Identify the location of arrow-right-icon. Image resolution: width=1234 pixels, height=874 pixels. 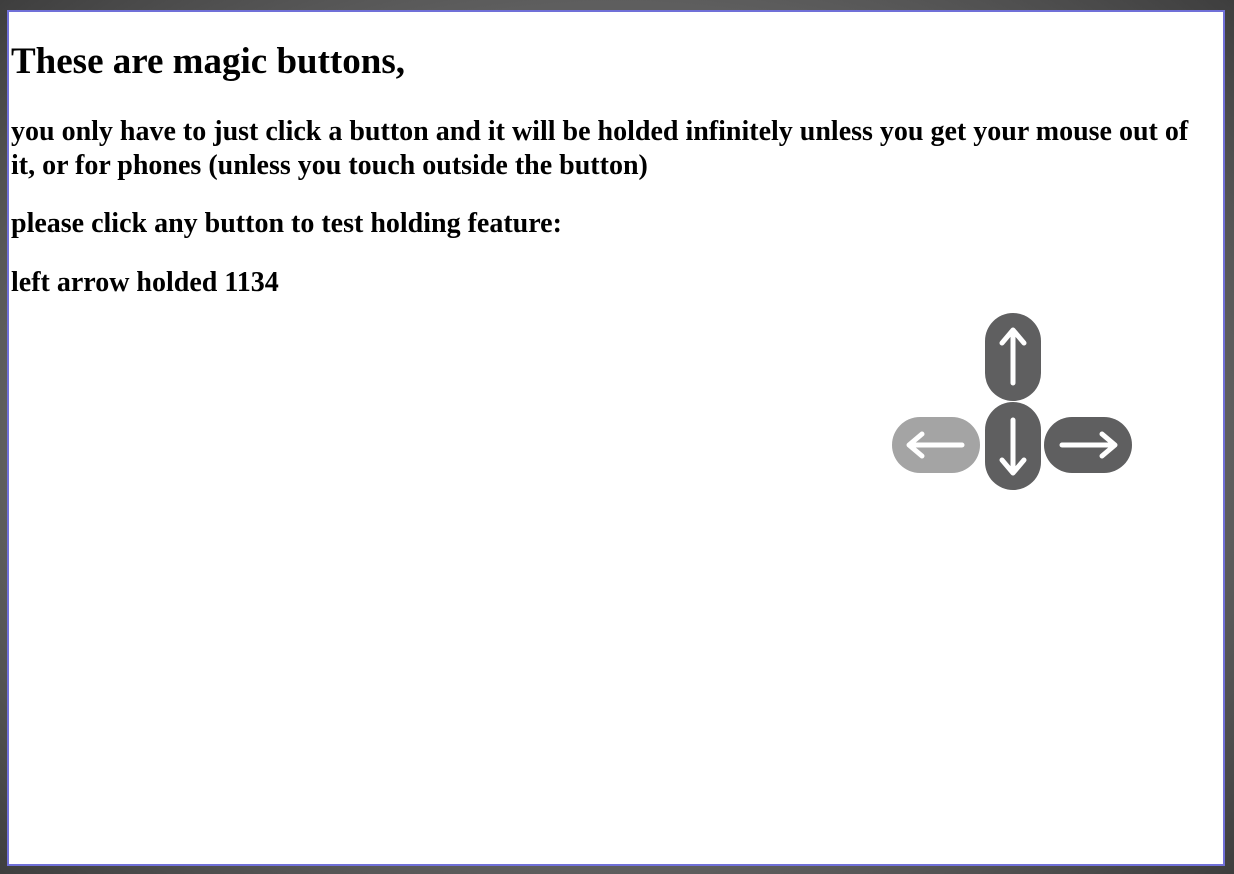
(1088, 445).